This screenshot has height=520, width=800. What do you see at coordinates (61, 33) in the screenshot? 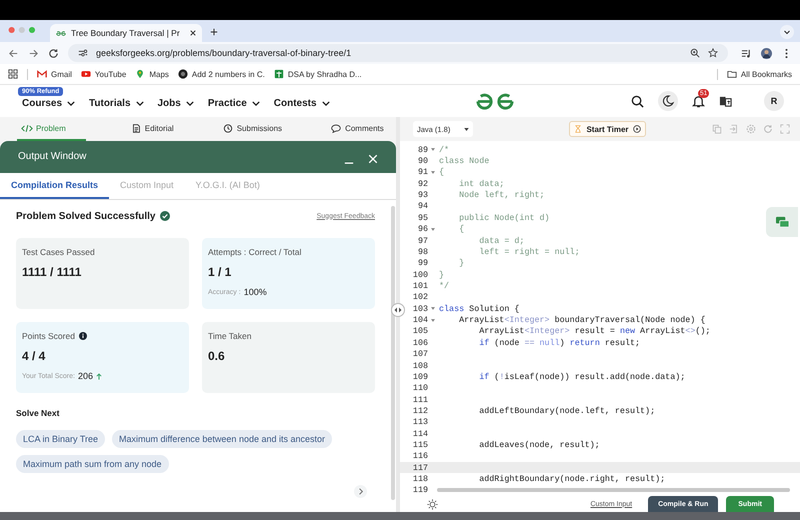
I see `logo-icon` at bounding box center [61, 33].